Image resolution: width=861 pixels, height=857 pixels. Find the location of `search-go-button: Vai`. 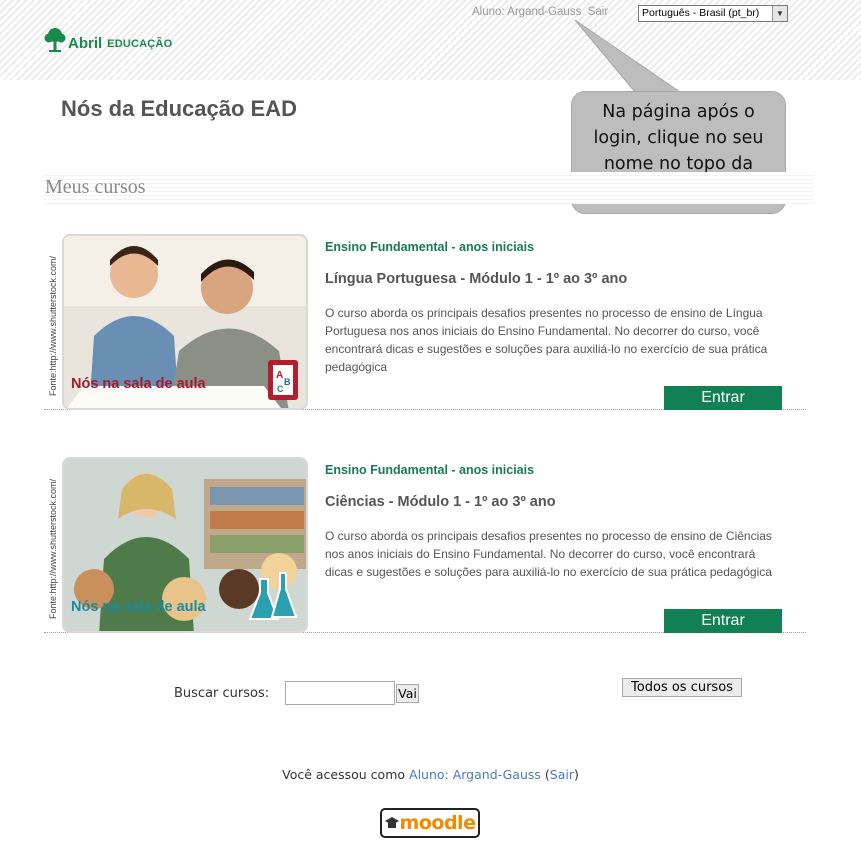

search-go-button: Vai is located at coordinates (407, 693).